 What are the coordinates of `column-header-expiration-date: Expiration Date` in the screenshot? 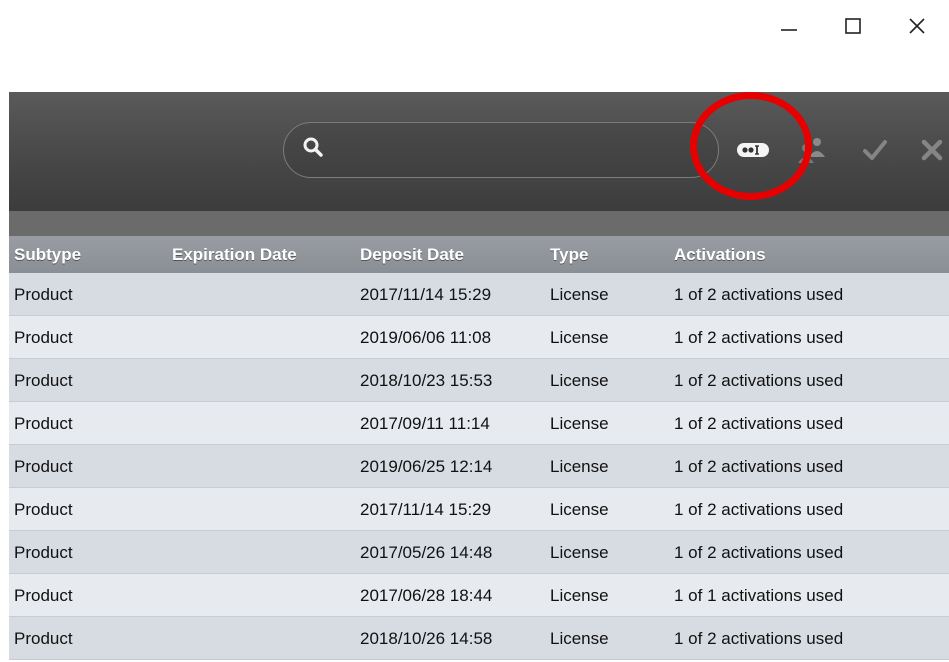 It's located at (261, 254).